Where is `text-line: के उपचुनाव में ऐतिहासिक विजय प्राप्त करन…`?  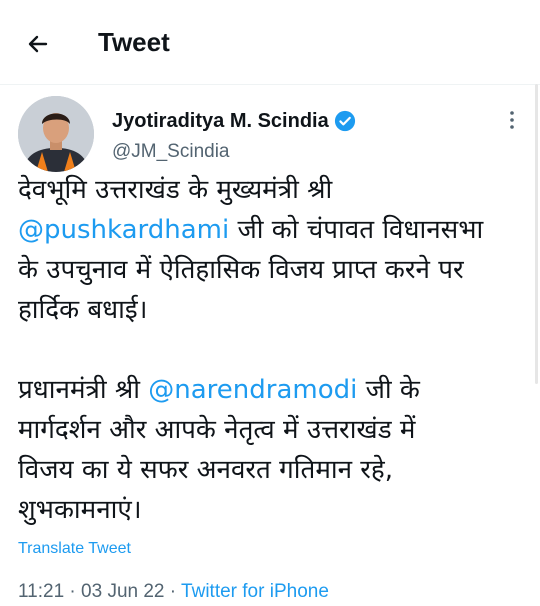 text-line: के उपचुनाव में ऐतिहासिक विजय प्राप्त करन… is located at coordinates (241, 270).